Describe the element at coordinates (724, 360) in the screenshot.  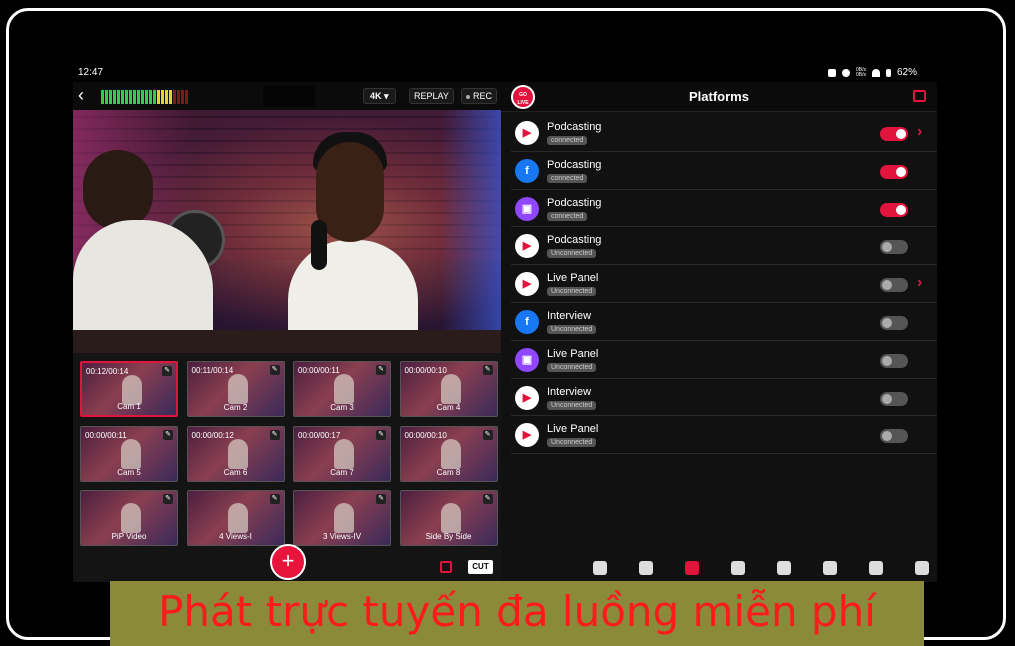
I see `platform-row: ▣ Live Panel Unconnected` at that location.